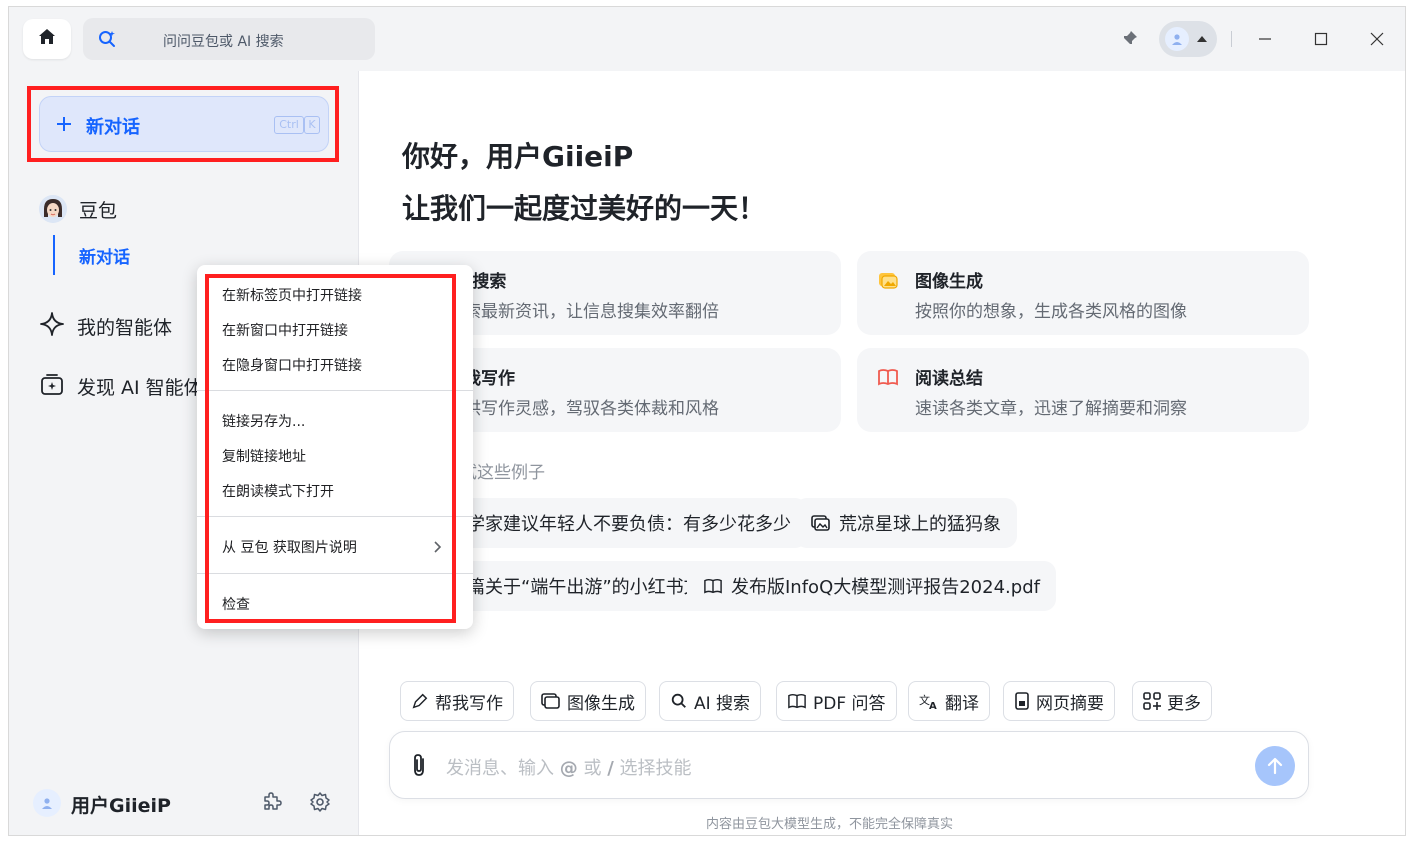  I want to click on translate-icon: 文A, so click(929, 701).